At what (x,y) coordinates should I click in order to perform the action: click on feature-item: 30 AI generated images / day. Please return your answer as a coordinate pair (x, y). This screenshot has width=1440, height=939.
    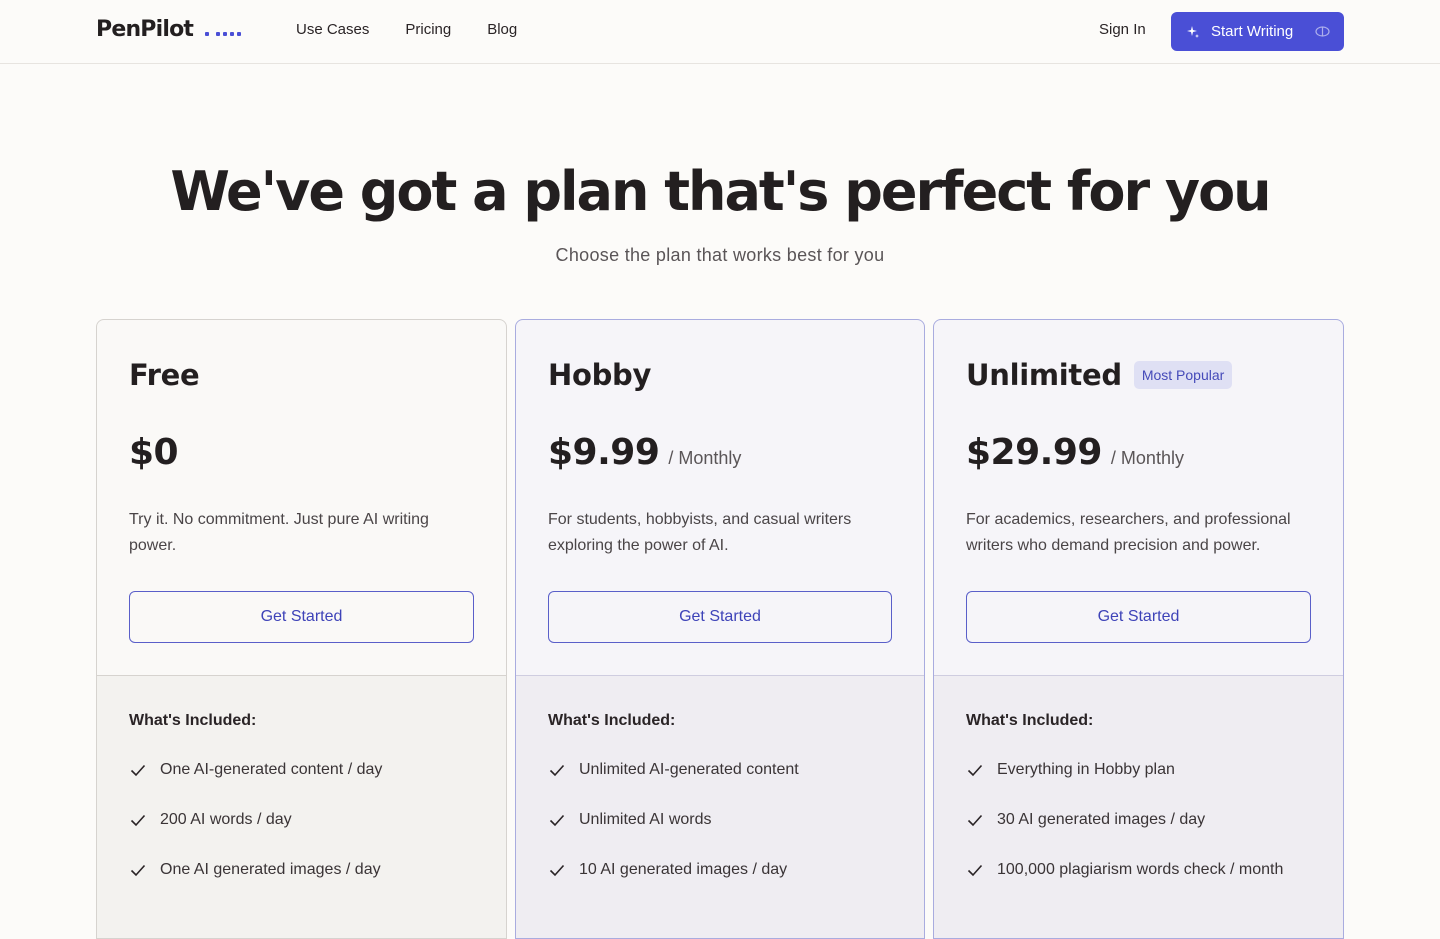
    Looking at the image, I should click on (1085, 820).